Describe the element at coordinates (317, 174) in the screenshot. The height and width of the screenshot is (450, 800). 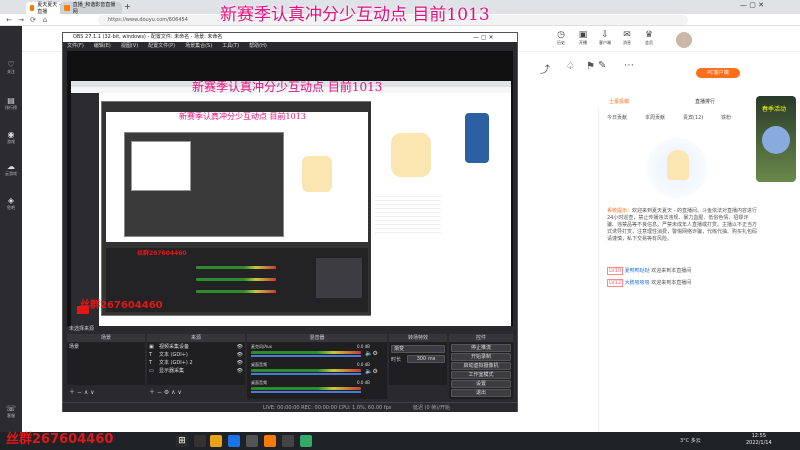
I see `nested-mascot` at that location.